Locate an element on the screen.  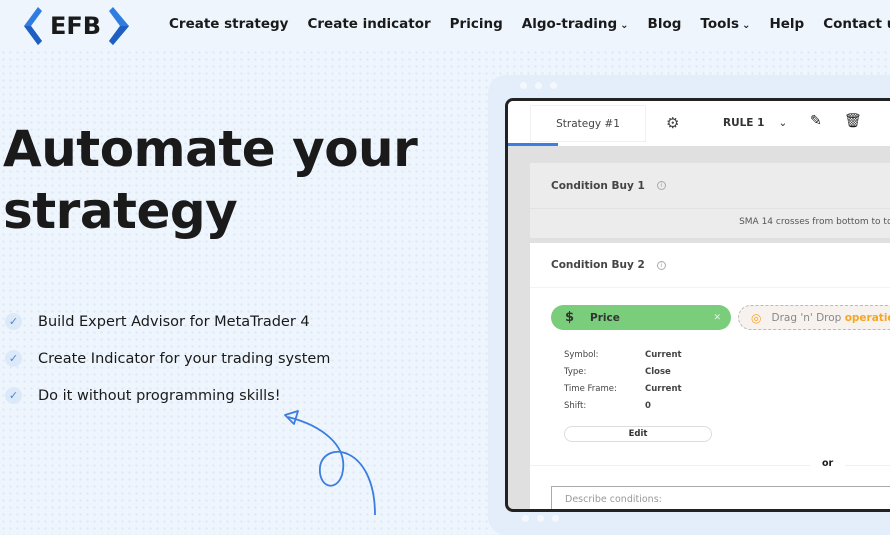
curved-arrow-icon is located at coordinates (330, 463).